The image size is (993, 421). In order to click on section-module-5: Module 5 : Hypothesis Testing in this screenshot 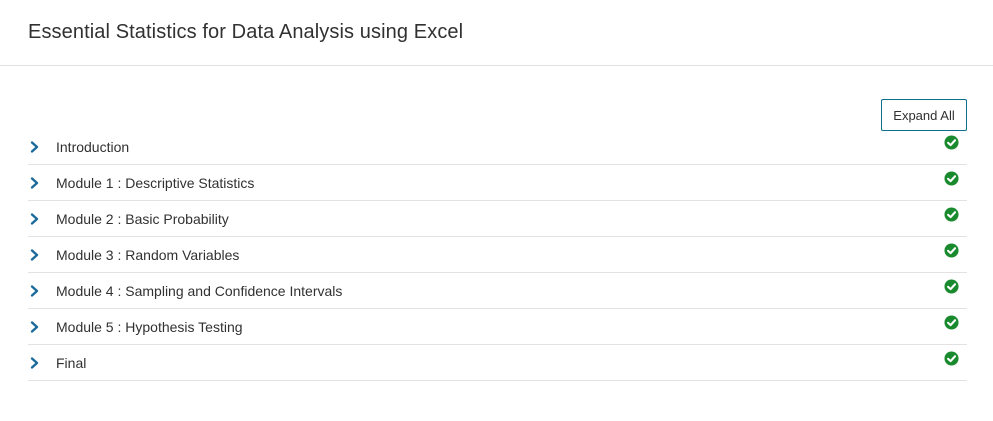, I will do `click(497, 327)`.